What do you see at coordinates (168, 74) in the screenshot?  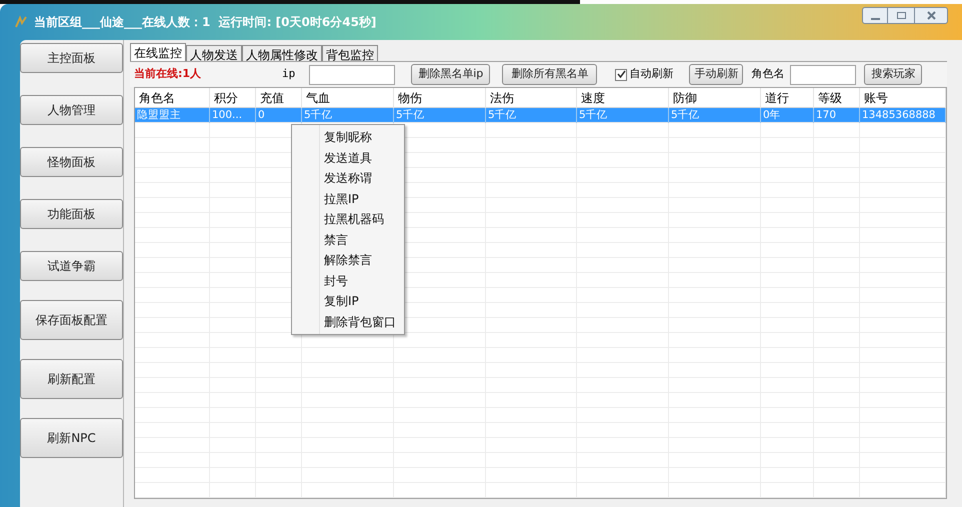 I see `online-count: 当前在线:1人` at bounding box center [168, 74].